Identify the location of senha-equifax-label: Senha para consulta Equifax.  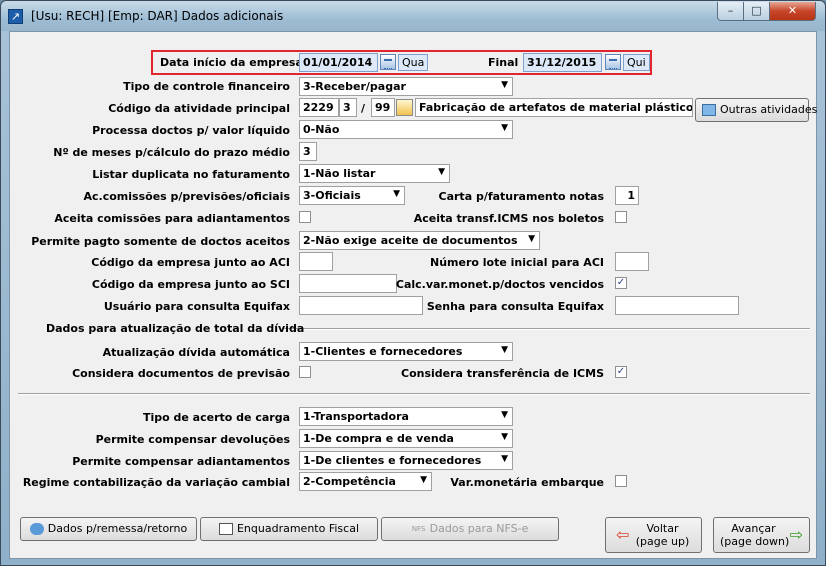
(515, 306).